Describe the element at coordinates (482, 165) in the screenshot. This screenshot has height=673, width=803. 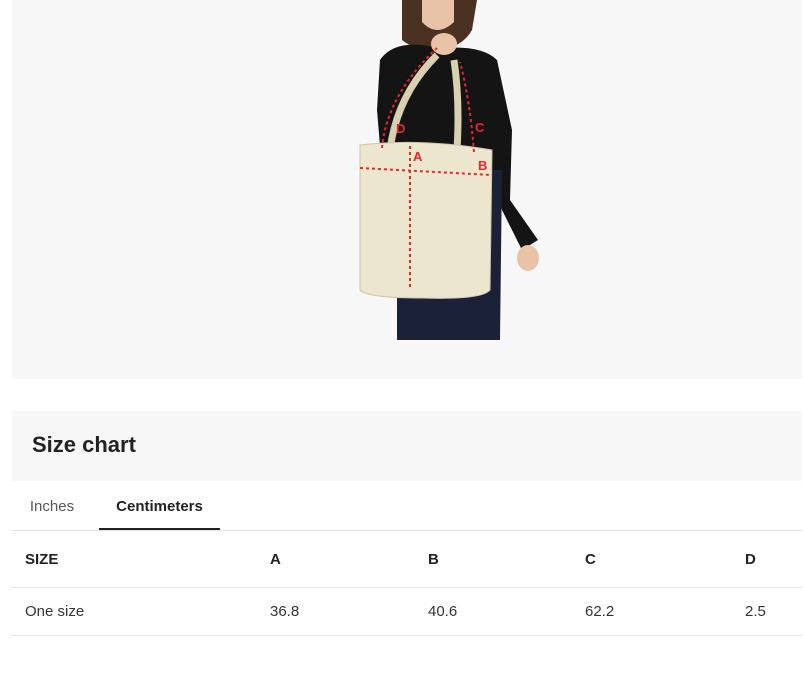
I see `measure-label-b: B` at that location.